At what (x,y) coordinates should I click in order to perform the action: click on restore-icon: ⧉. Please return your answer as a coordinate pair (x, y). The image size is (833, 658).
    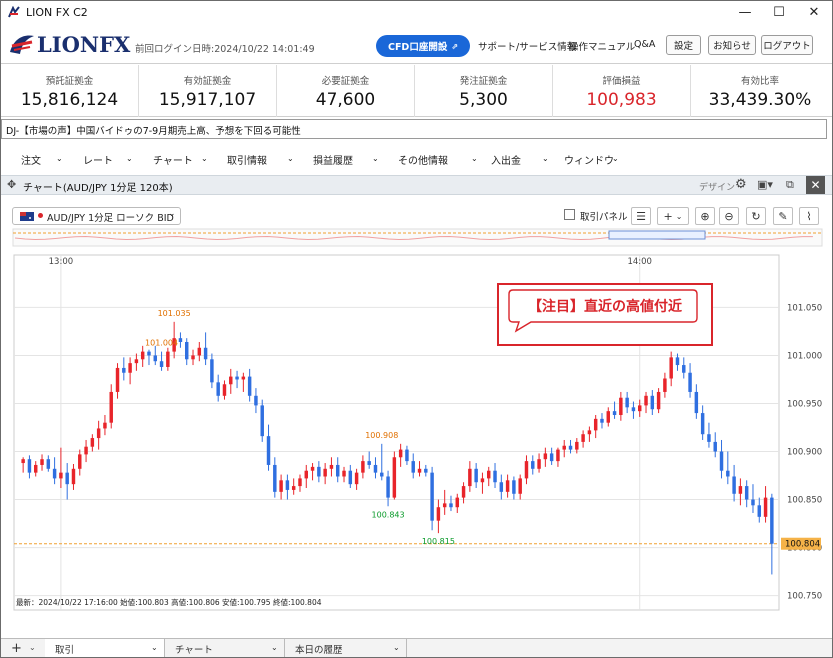
    Looking at the image, I should click on (790, 185).